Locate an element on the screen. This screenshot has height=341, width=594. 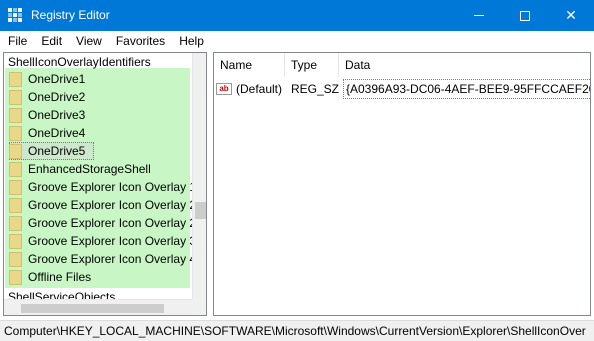
tree-item-groove-overlay-2a: Groove Explorer Icon Overlay 2 is located at coordinates (104, 205).